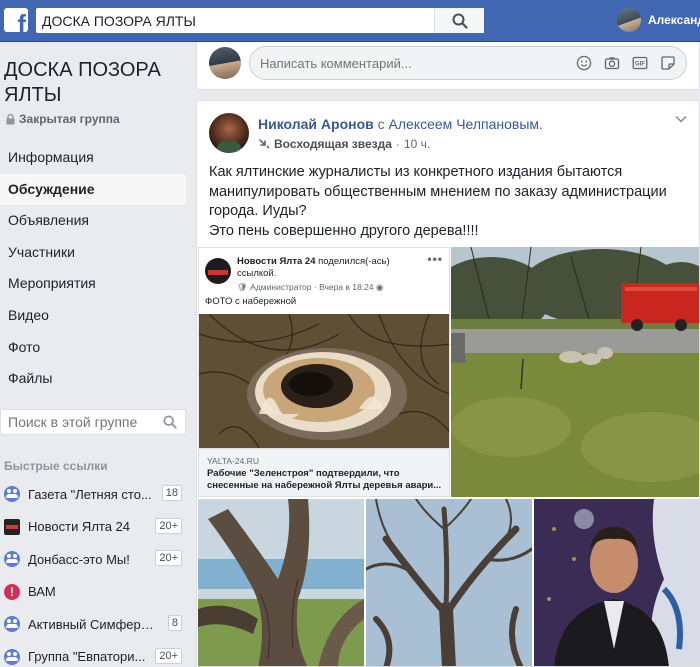  What do you see at coordinates (346, 287) in the screenshot?
I see `shared-when: Вчера в 18:24` at bounding box center [346, 287].